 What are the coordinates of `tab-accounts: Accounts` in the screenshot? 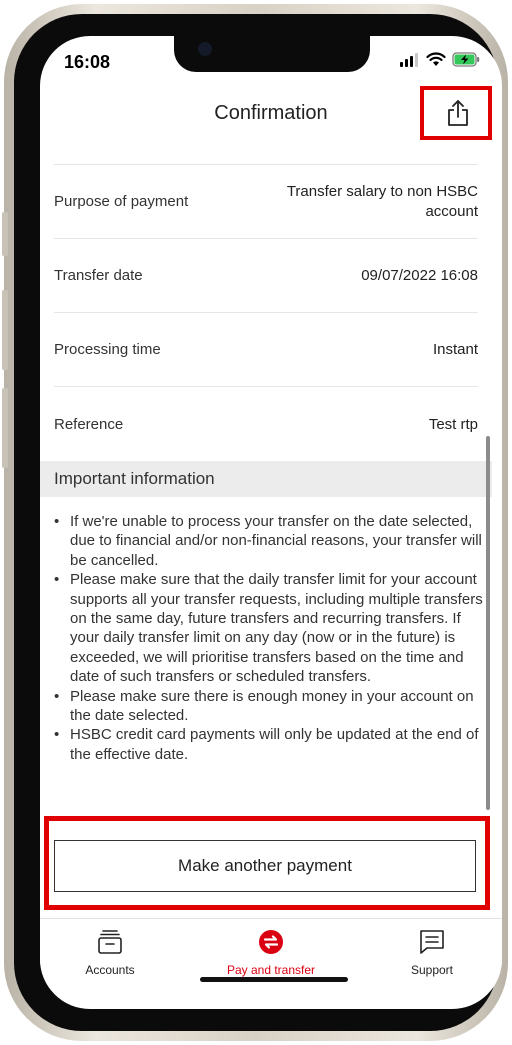 It's located at (110, 955).